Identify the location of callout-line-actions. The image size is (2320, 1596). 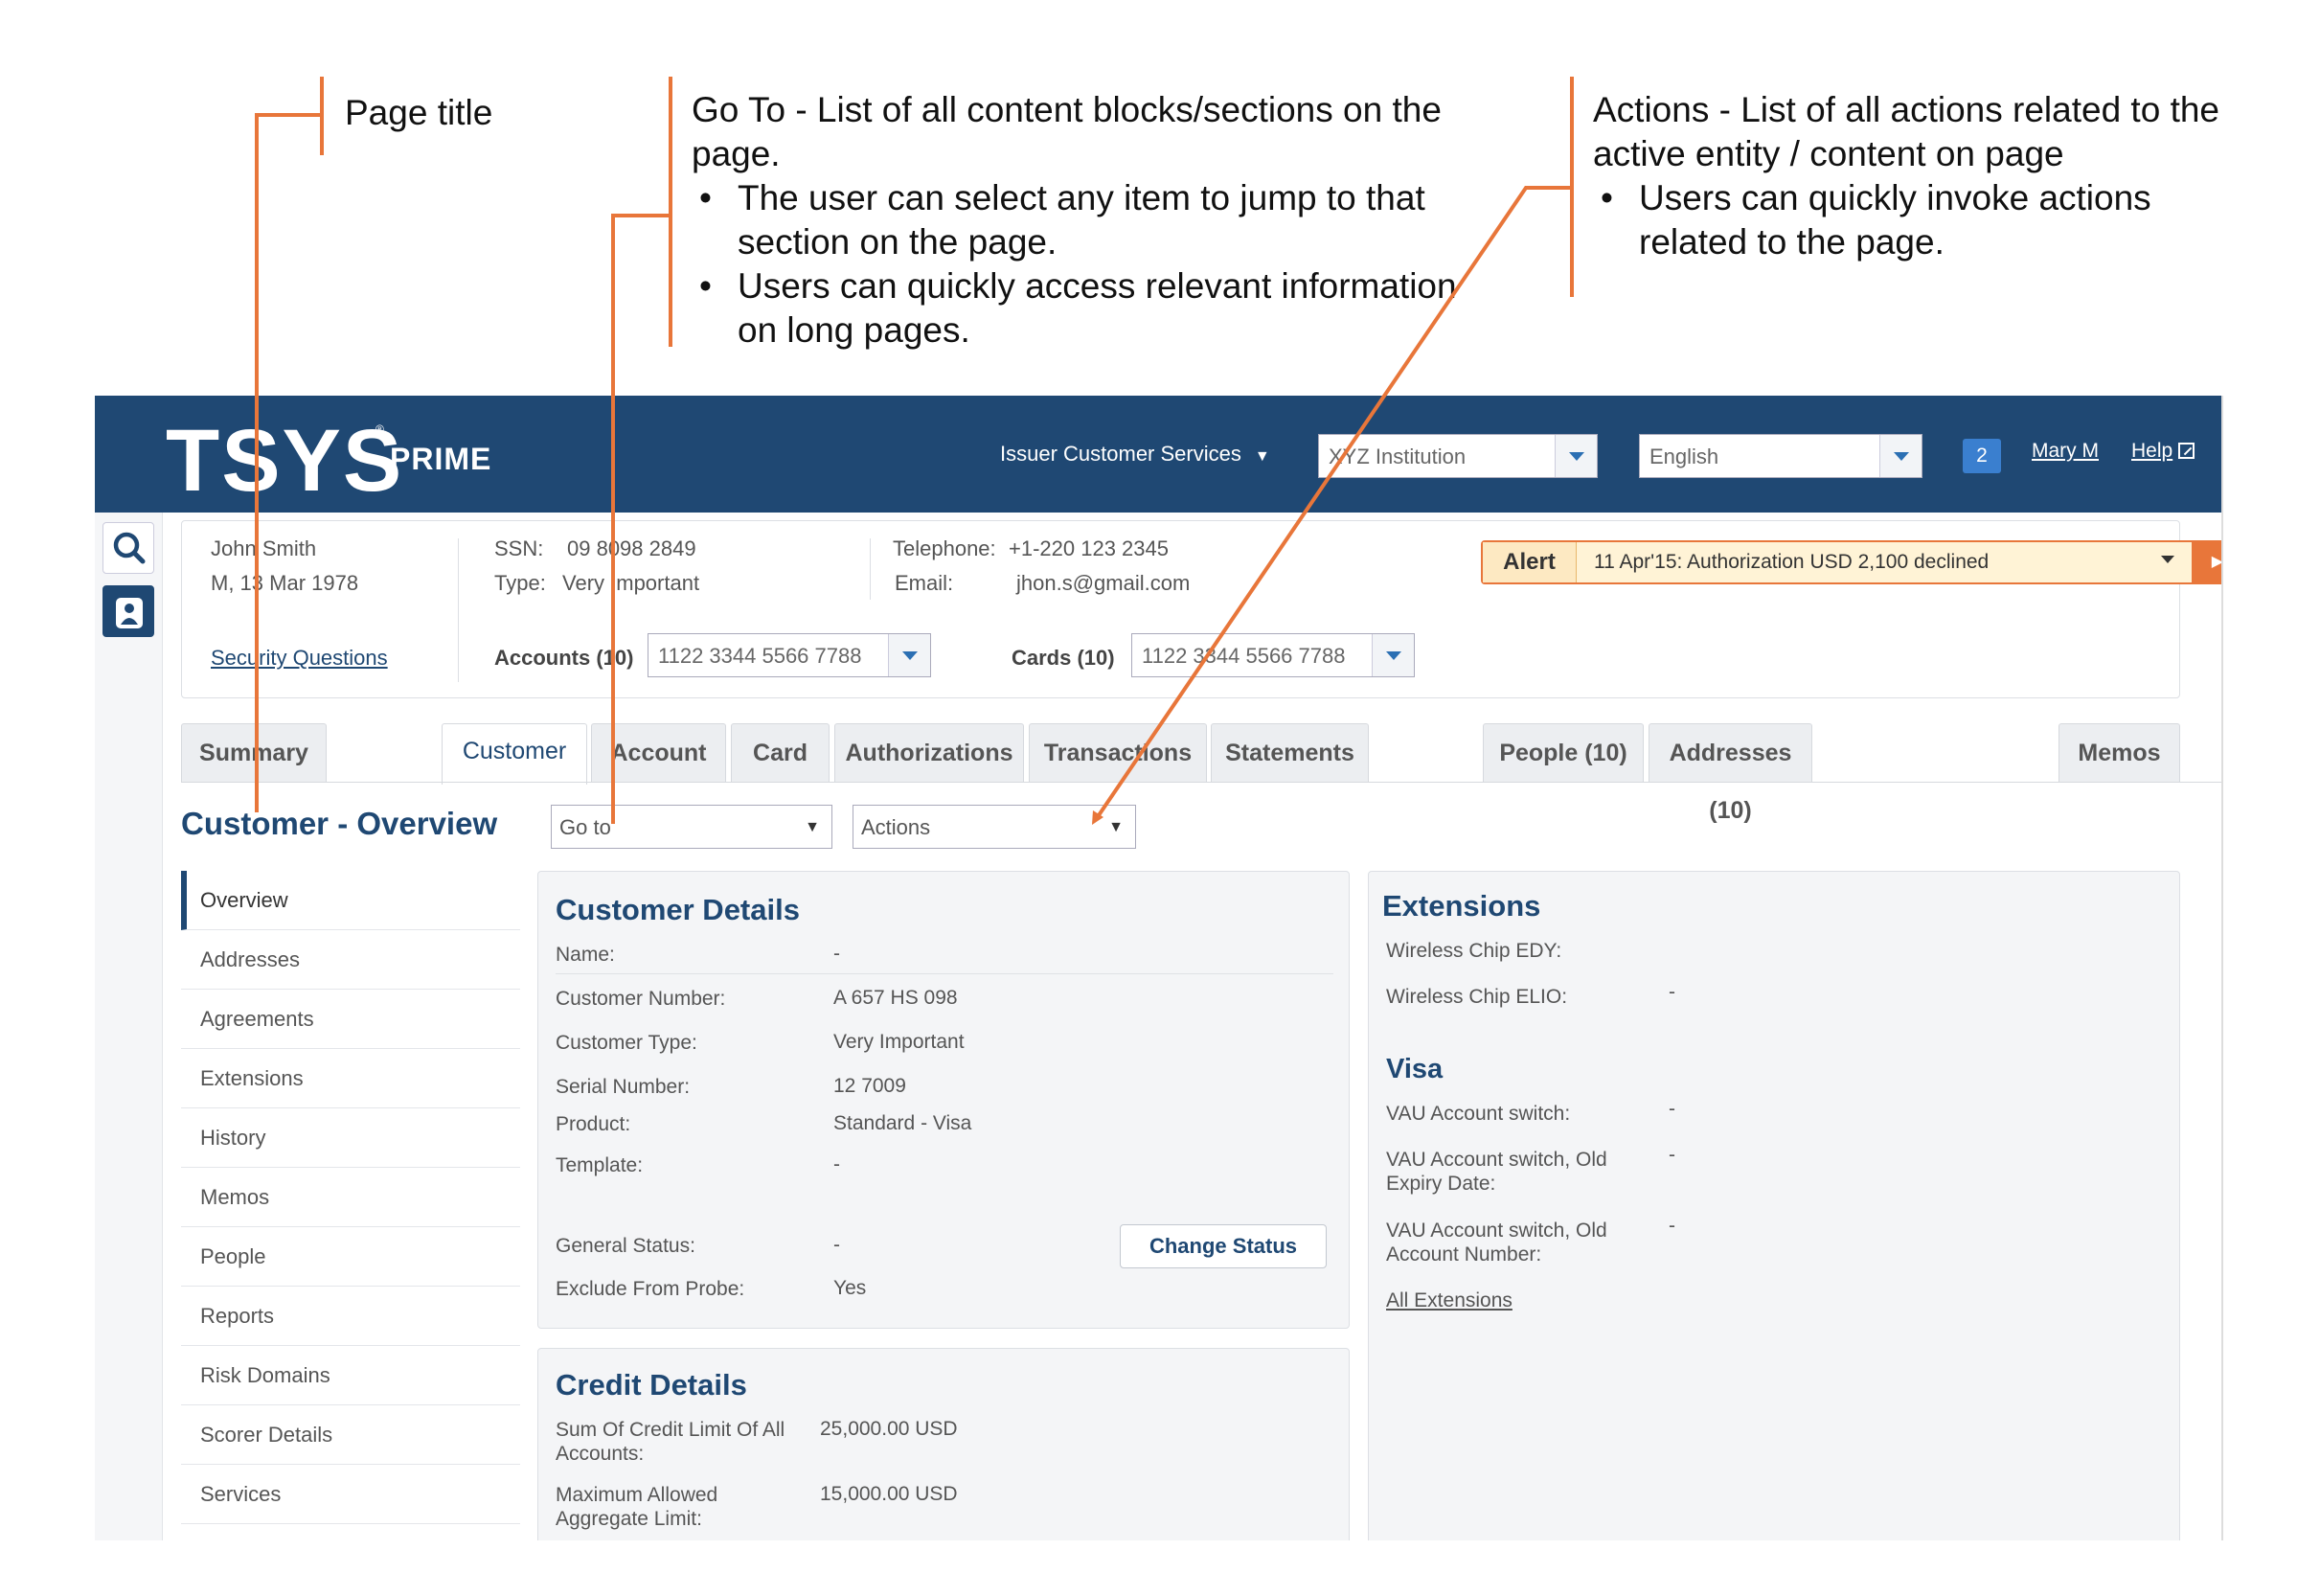
(1332, 503).